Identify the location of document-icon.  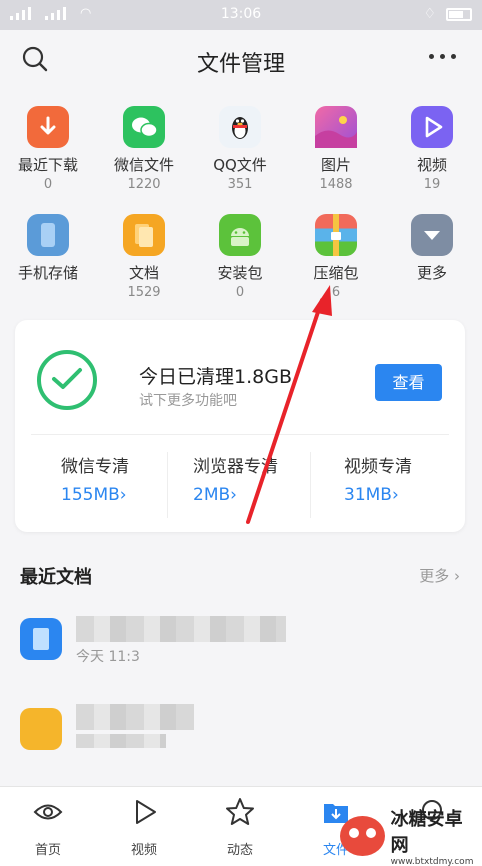
(144, 235).